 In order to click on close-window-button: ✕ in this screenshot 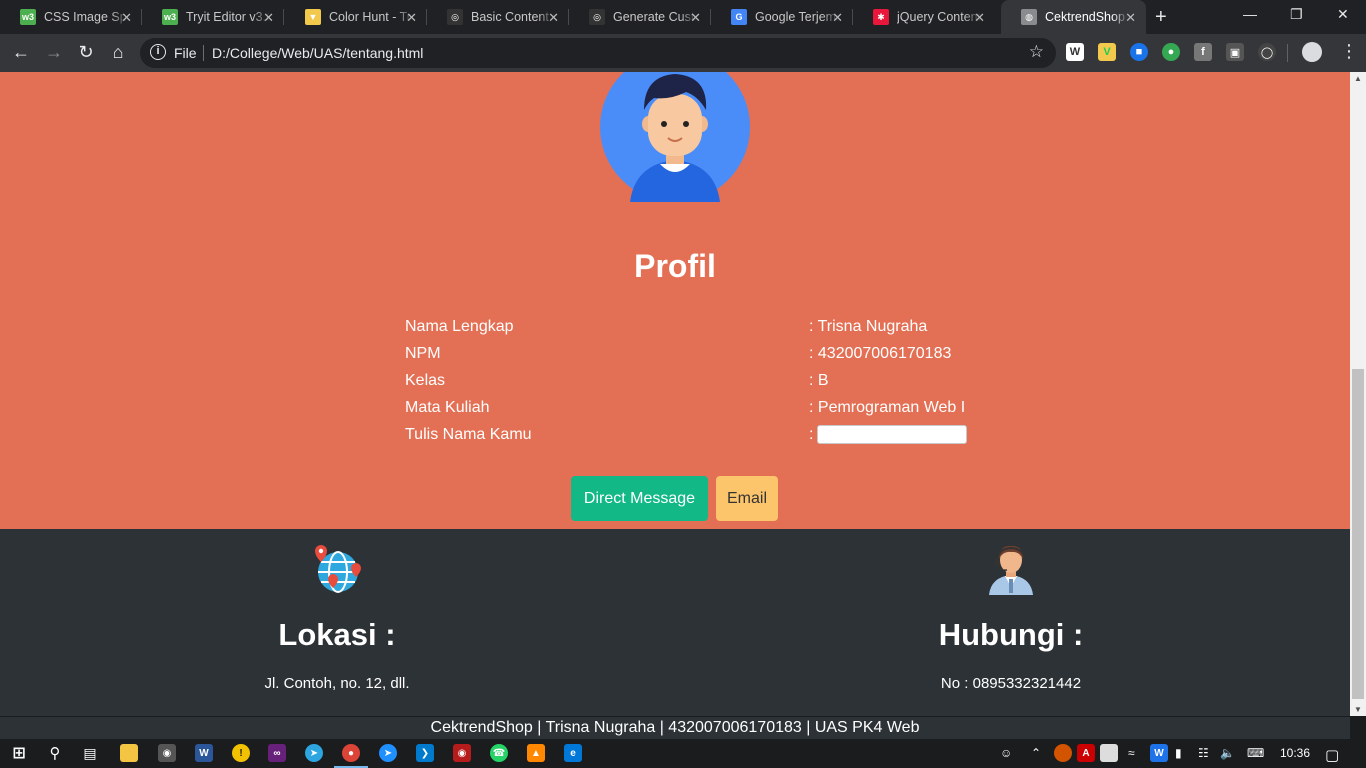, I will do `click(1343, 14)`.